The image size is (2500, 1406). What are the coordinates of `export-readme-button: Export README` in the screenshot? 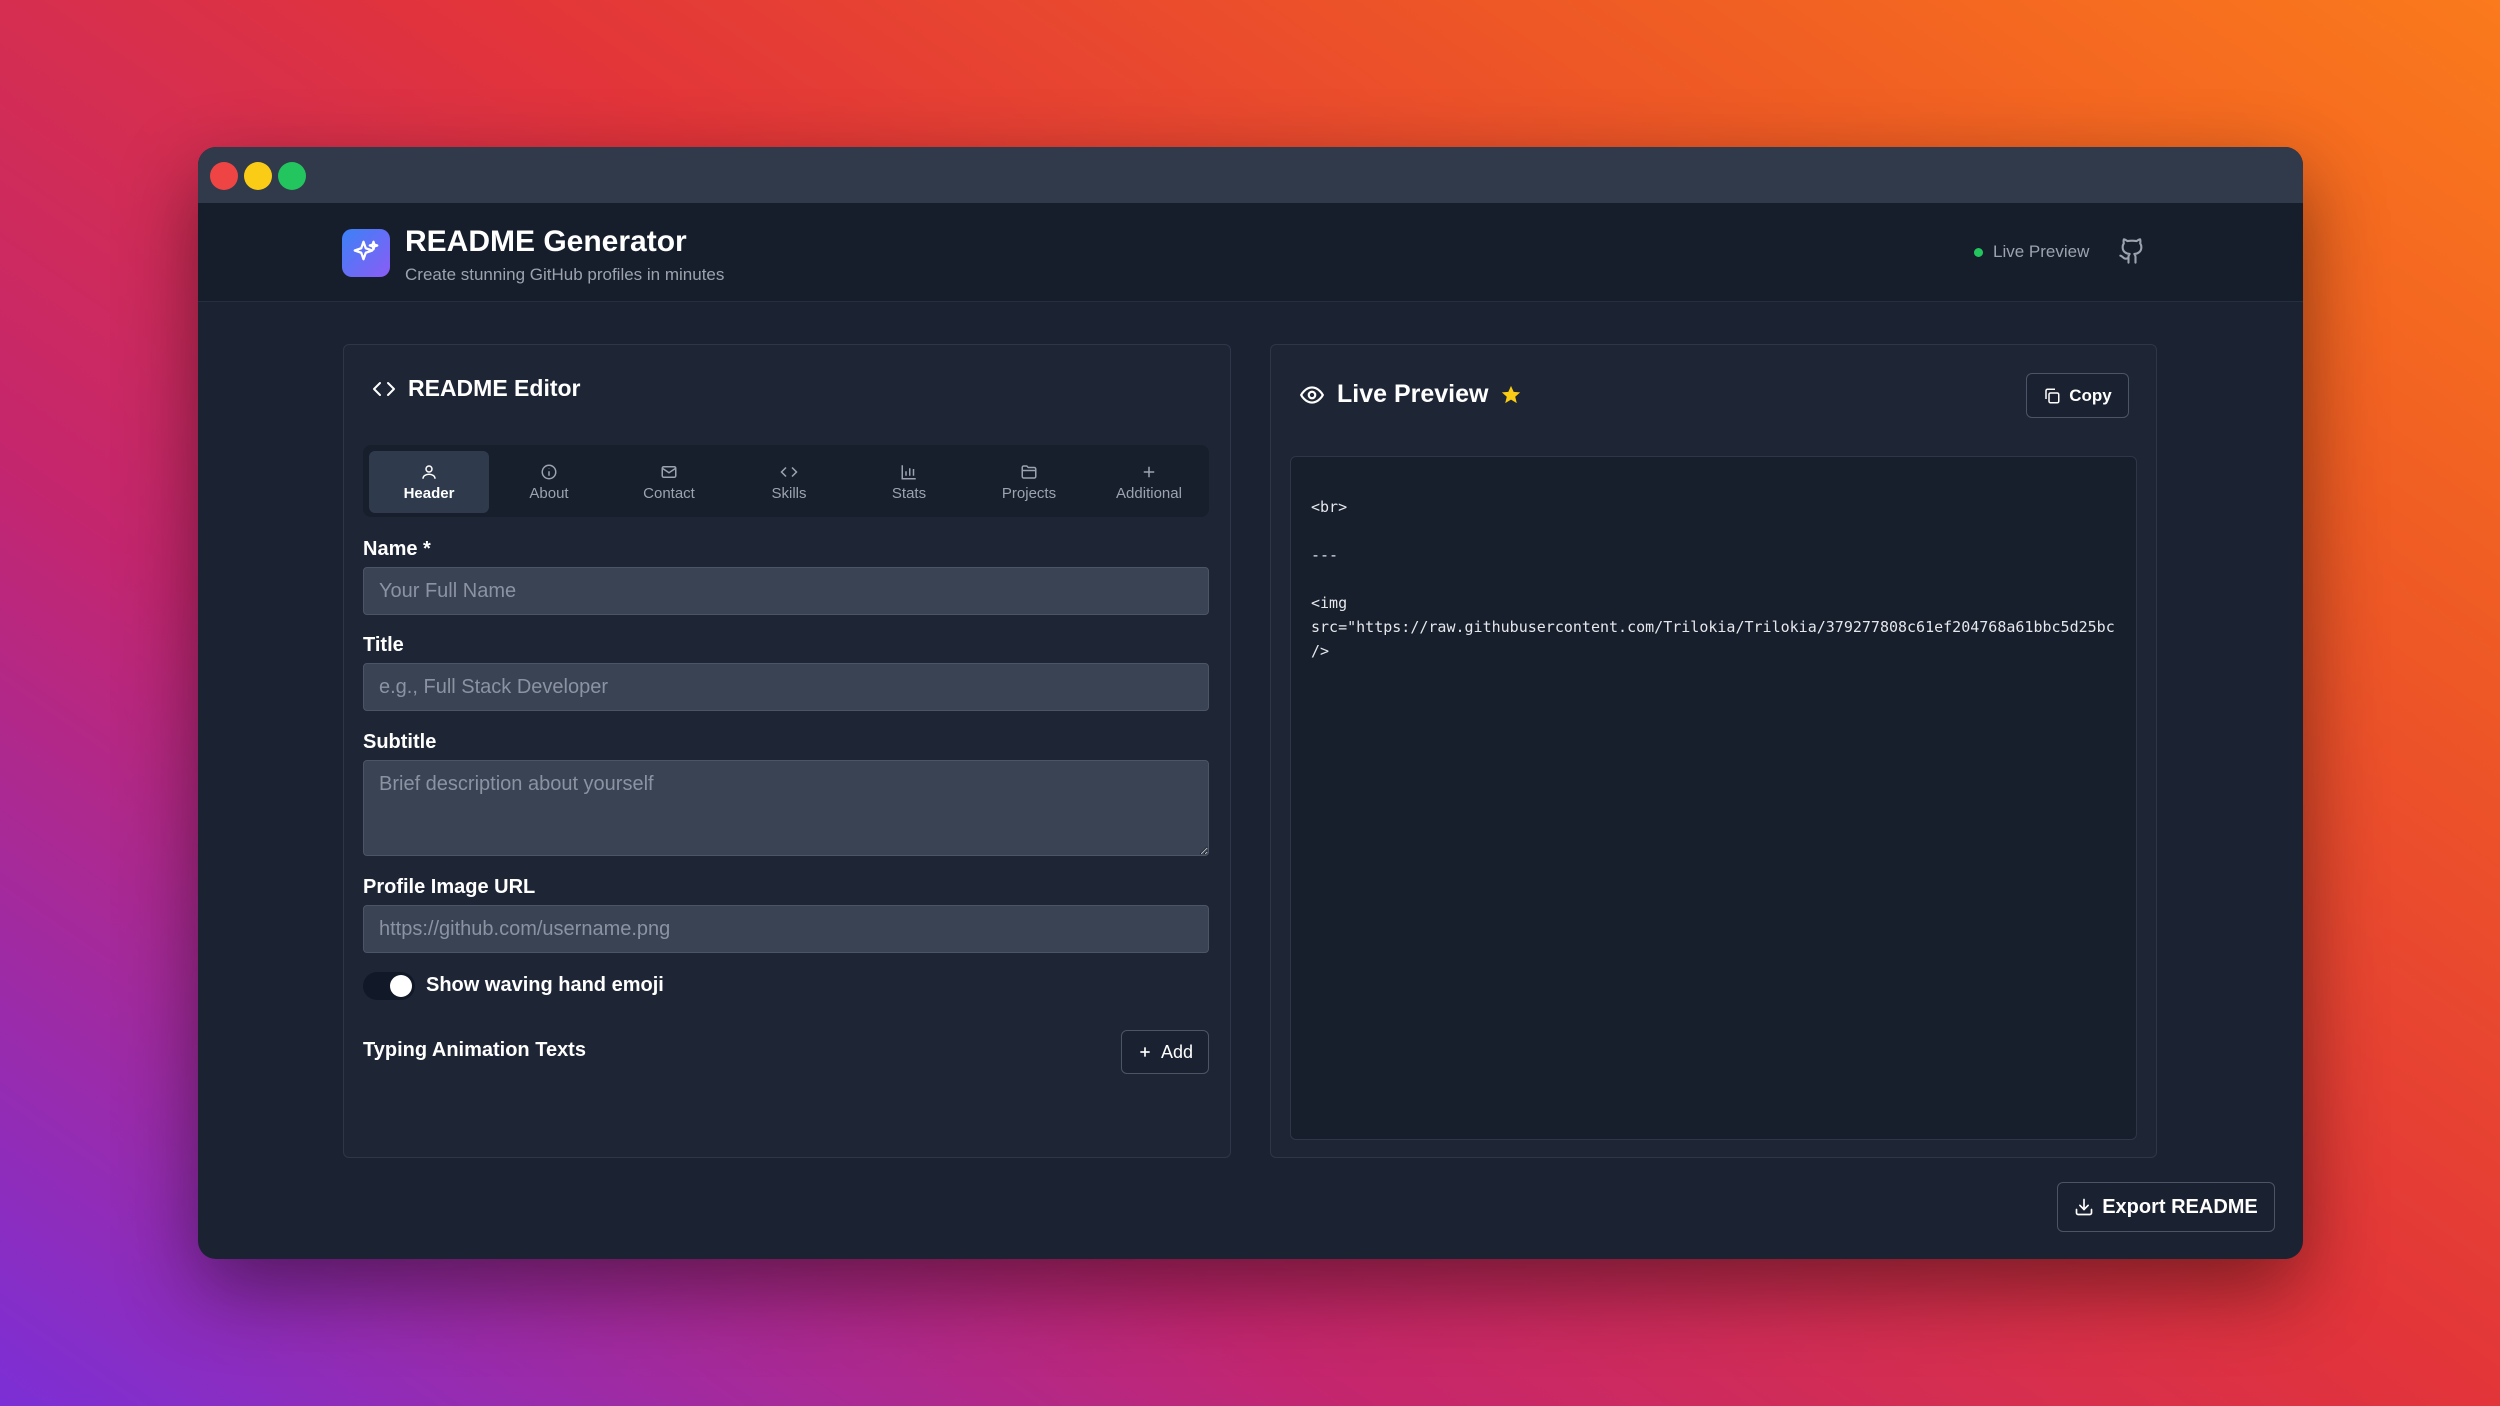 It's located at (2166, 1207).